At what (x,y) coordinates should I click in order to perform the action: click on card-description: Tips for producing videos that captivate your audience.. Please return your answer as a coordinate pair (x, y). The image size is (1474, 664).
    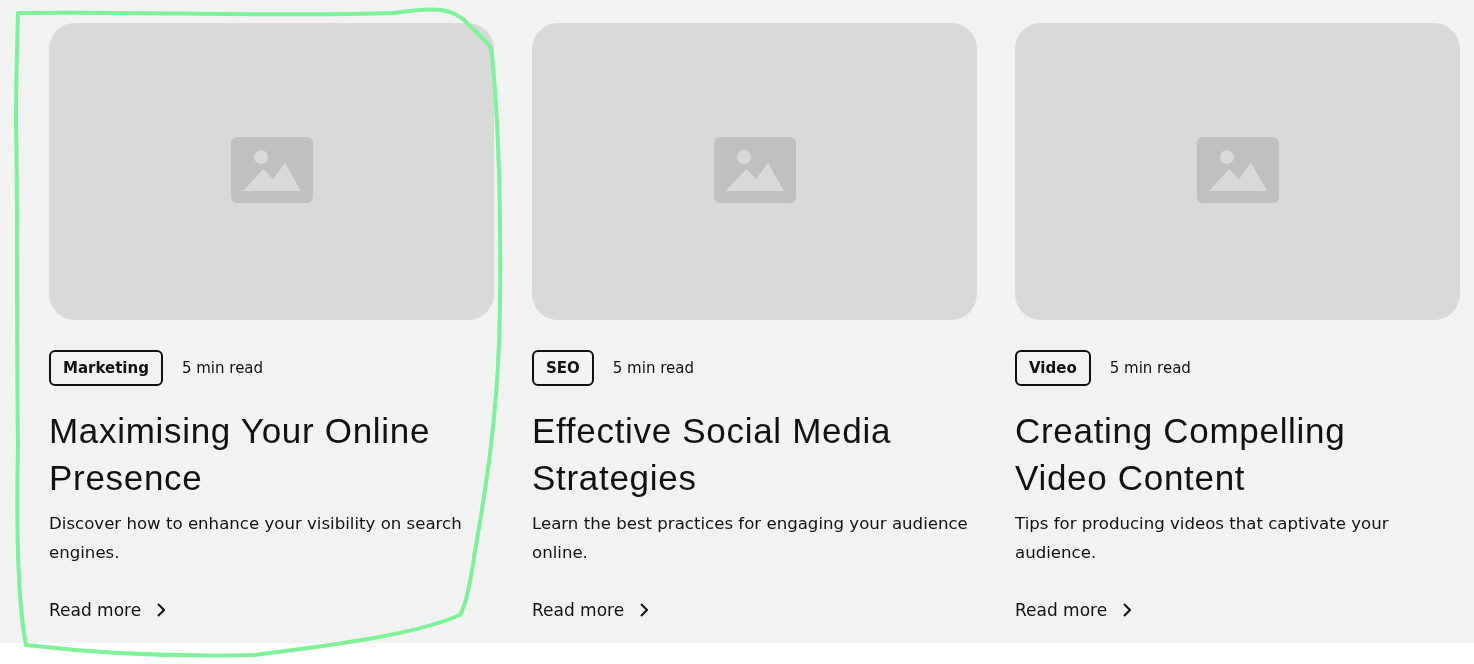
    Looking at the image, I should click on (1202, 538).